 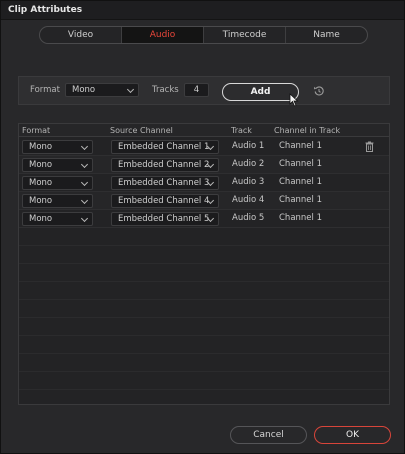 I want to click on row-source-channel-value: Embedded Channel 5, so click(x=164, y=219).